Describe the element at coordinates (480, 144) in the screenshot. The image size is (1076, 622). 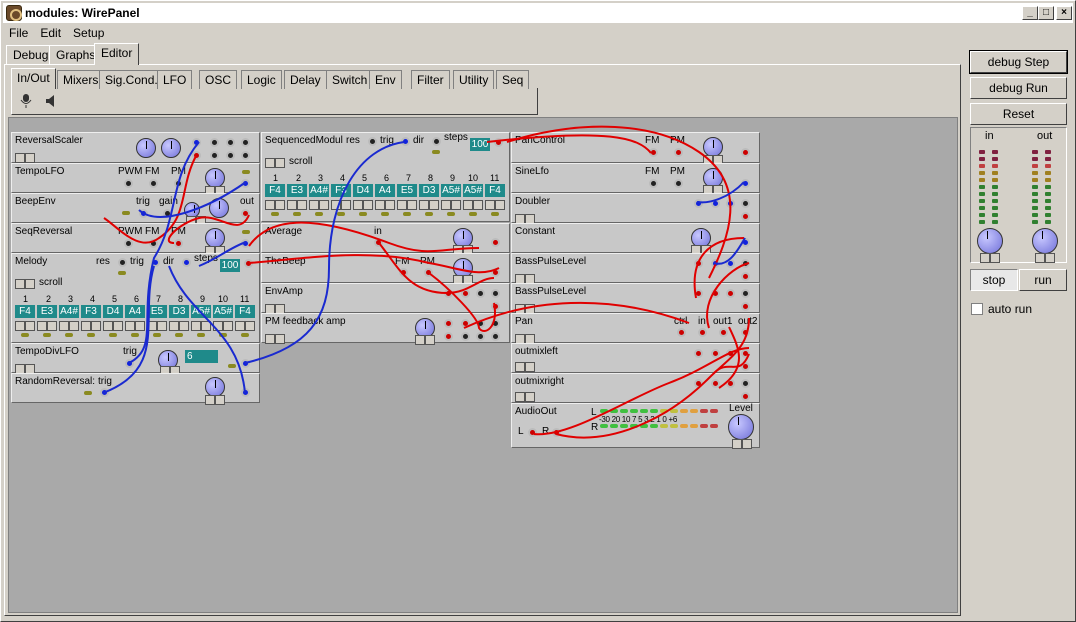
I see `steps-value: 100` at that location.